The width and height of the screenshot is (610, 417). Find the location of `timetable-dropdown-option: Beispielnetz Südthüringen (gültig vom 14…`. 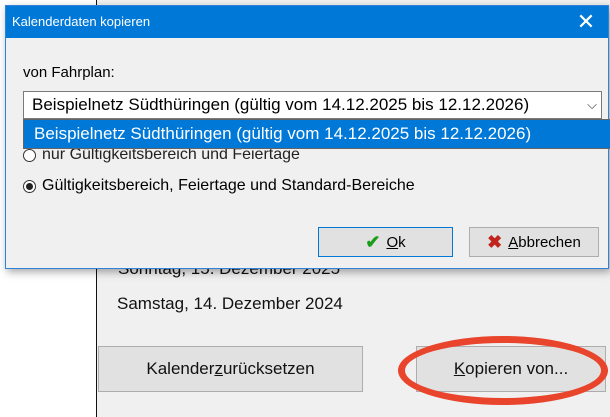

timetable-dropdown-option: Beispielnetz Südthüringen (gültig vom 14… is located at coordinates (316, 134).